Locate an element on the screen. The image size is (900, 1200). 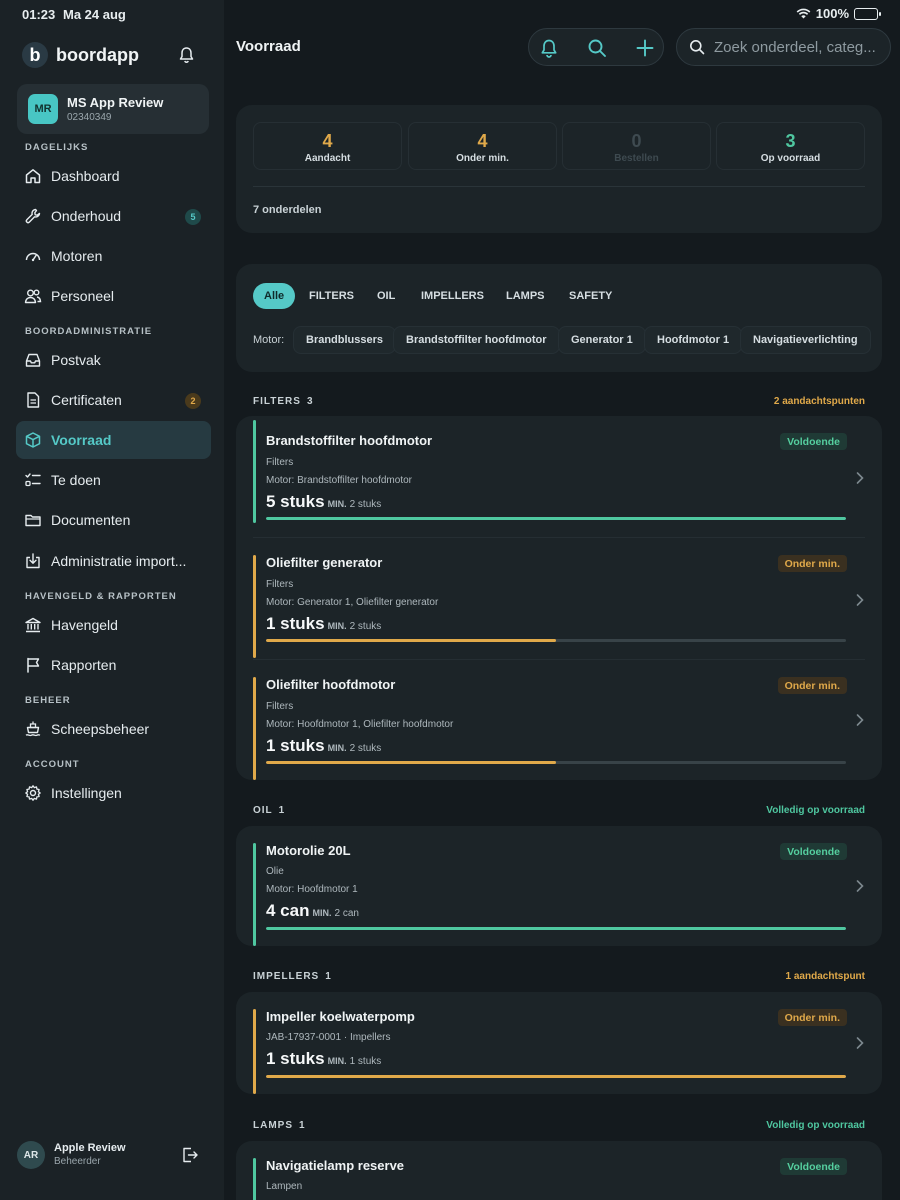
sidebar-item-instellingen: Instellingen is located at coordinates (113, 793).